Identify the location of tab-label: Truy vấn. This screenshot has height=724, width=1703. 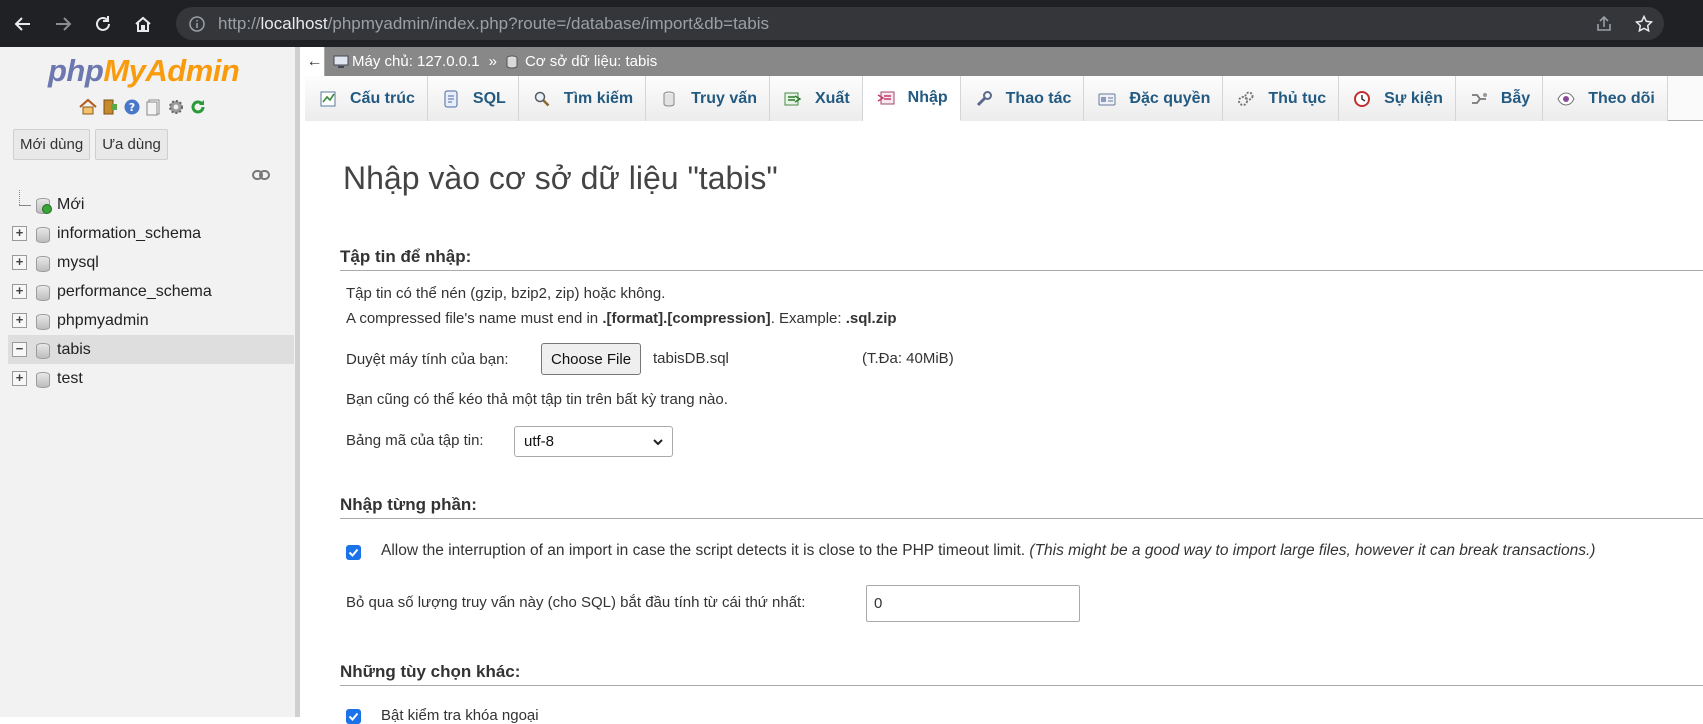
(724, 98).